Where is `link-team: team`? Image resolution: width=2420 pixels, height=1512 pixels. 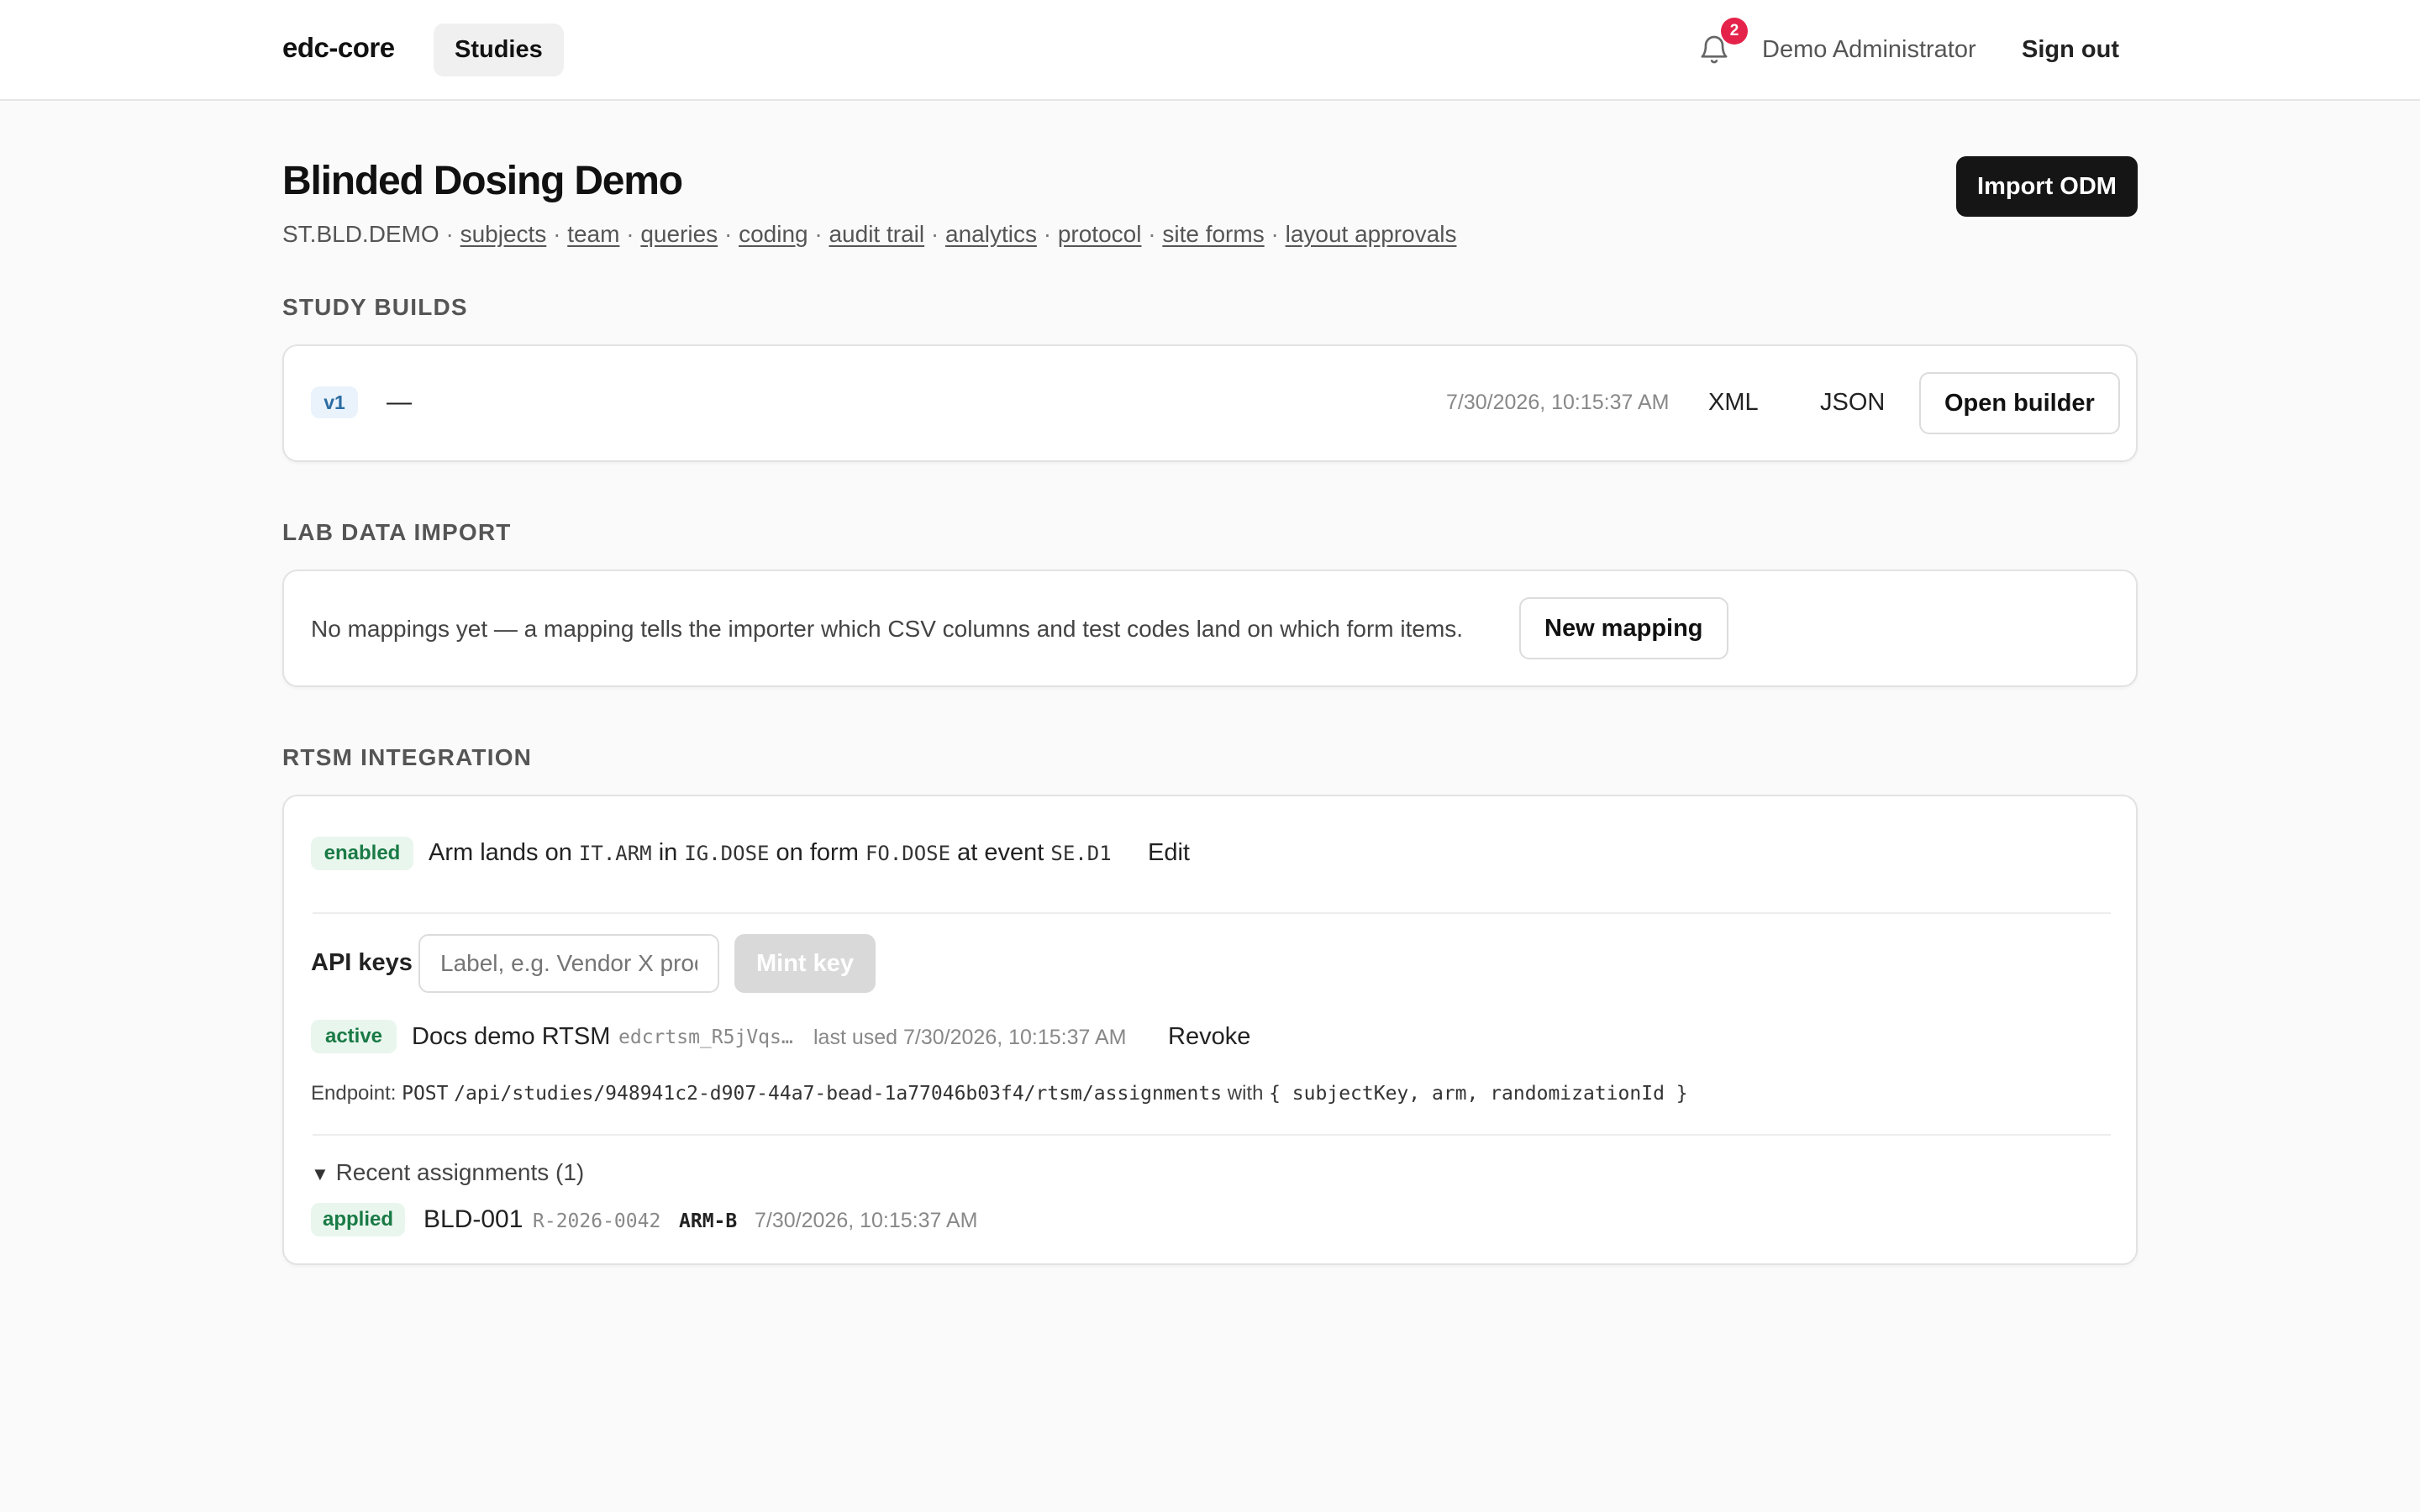
link-team: team is located at coordinates (593, 234).